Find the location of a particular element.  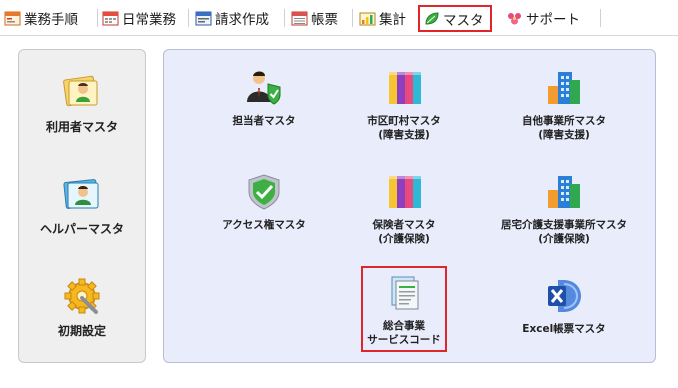

main-tab-bar: 業務手順 日常業務 請求作成 帳票 集計 マスタ サポート is located at coordinates (339, 18).